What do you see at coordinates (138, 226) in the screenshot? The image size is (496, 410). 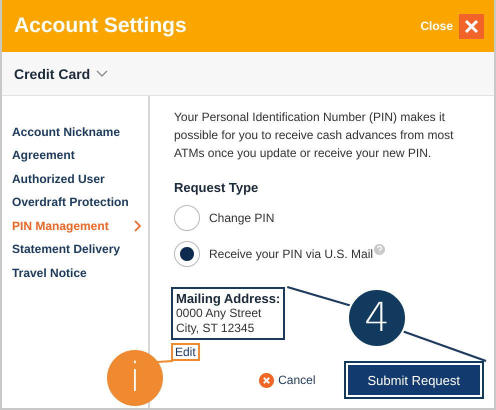 I see `chevron-right-icon` at bounding box center [138, 226].